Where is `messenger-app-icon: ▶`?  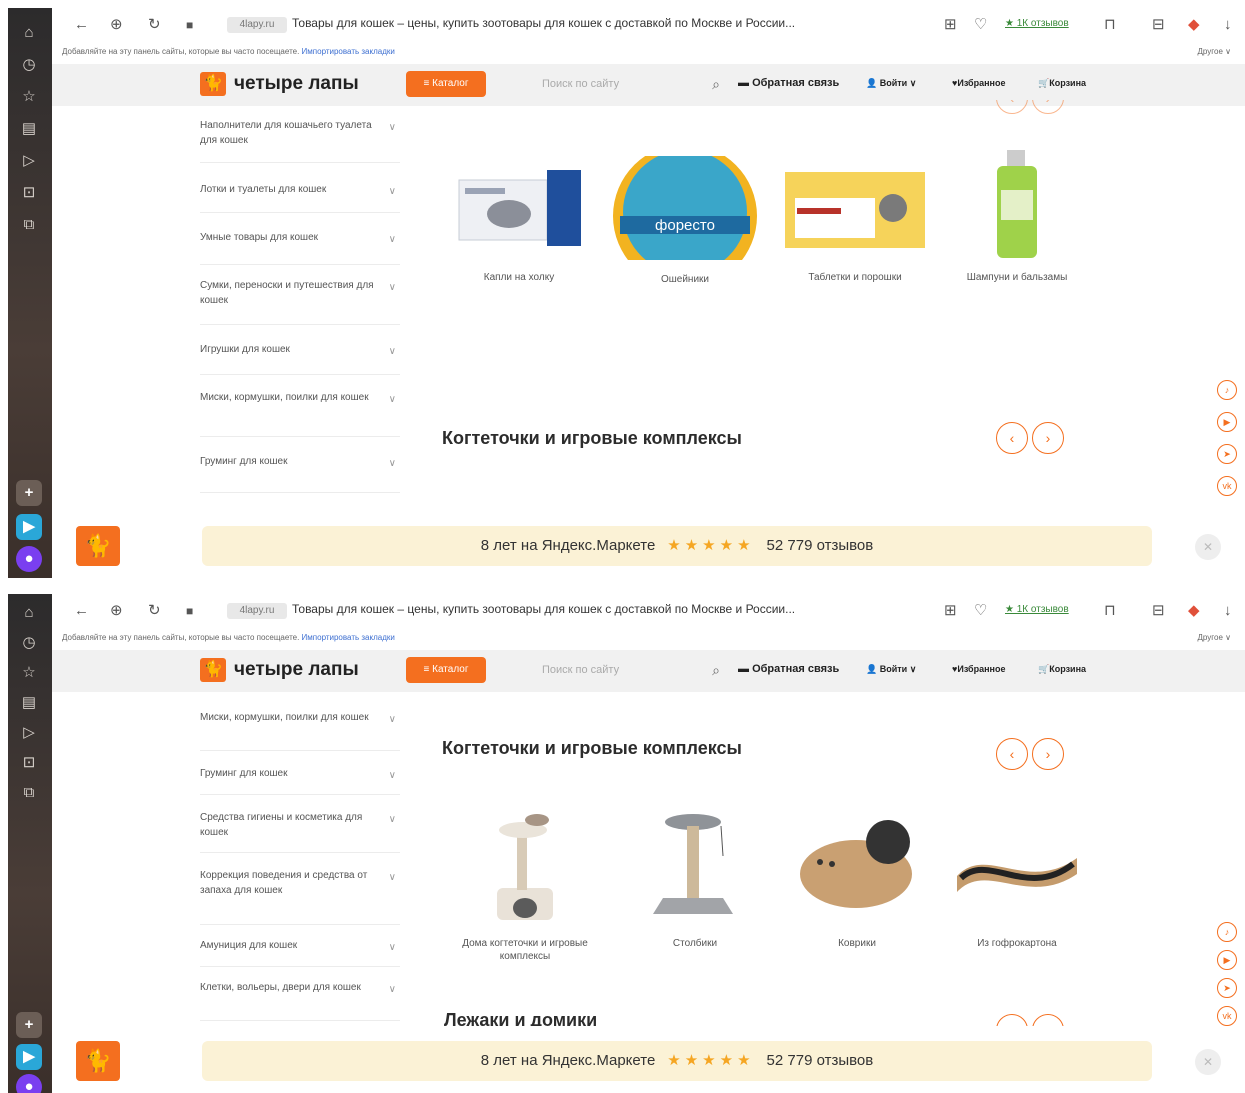
messenger-app-icon: ▶ is located at coordinates (29, 527).